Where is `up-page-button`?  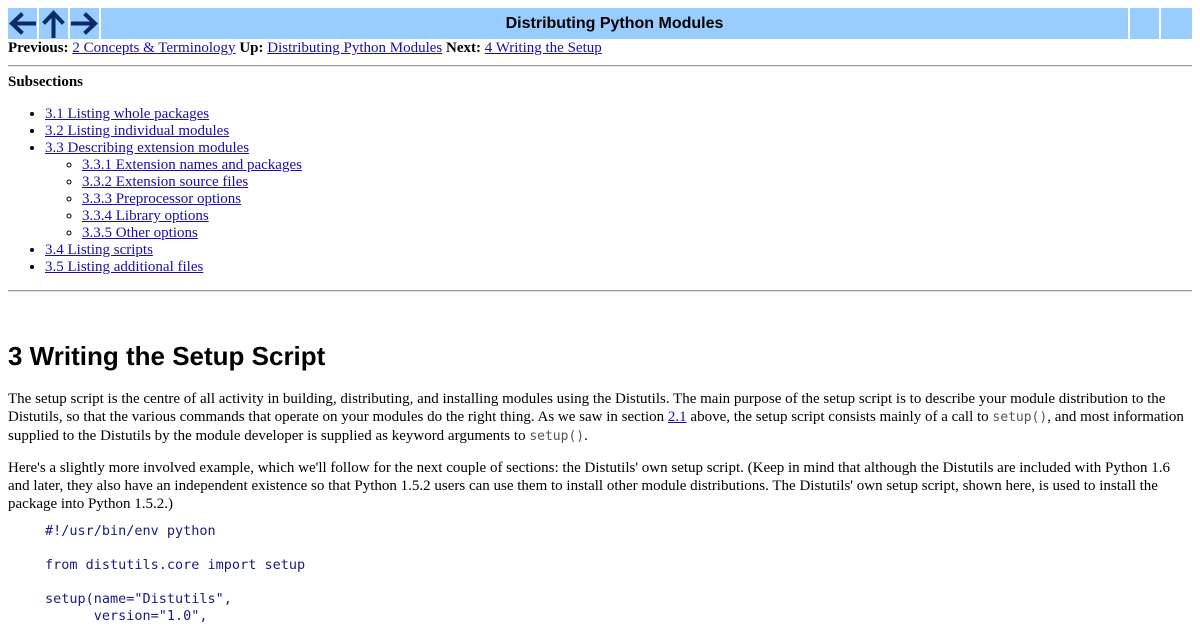
up-page-button is located at coordinates (54, 23).